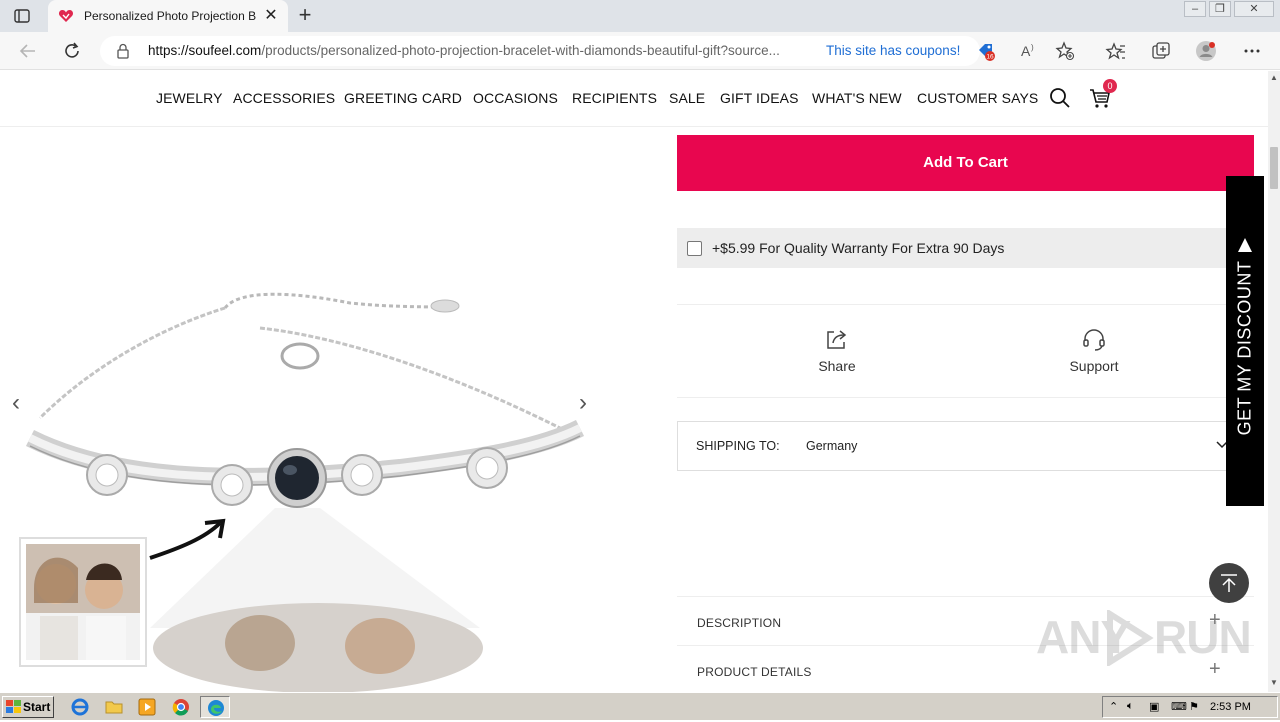 The width and height of the screenshot is (1280, 722). Describe the element at coordinates (754, 672) in the screenshot. I see `accordion-title: PRODUCT DETAILS` at that location.